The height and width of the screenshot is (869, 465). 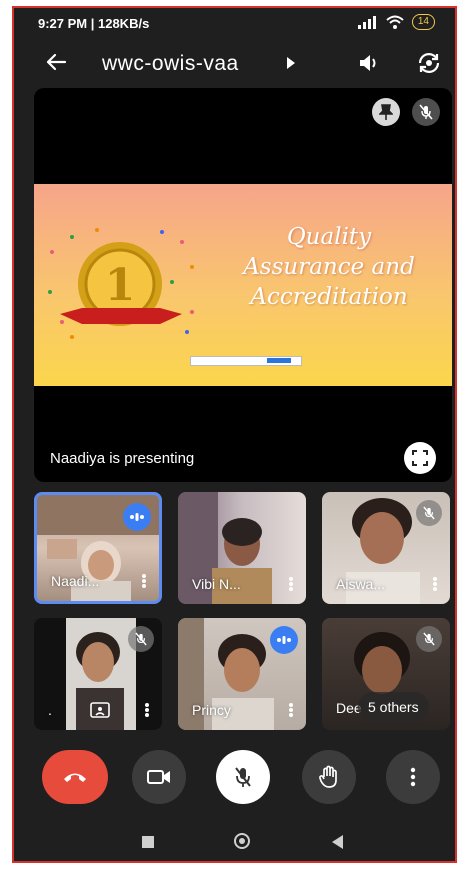 What do you see at coordinates (50, 710) in the screenshot?
I see `participant-name: .` at bounding box center [50, 710].